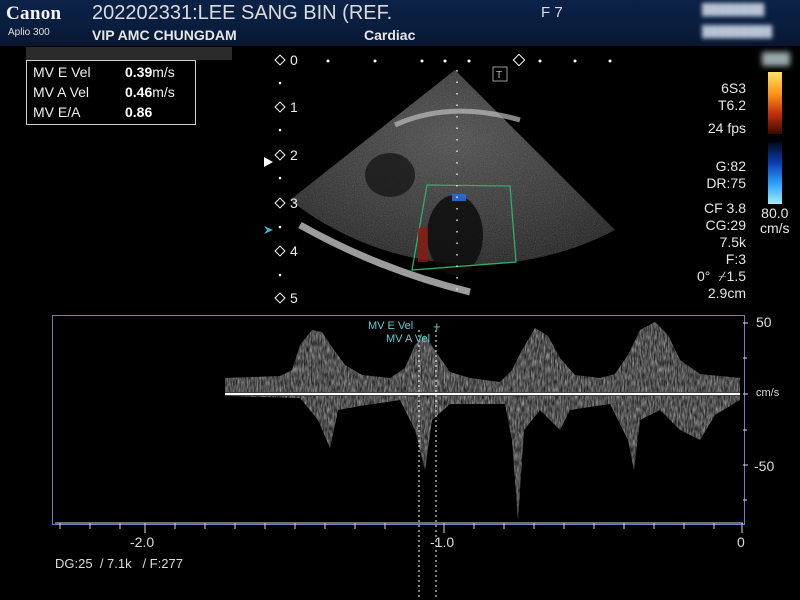 Image resolution: width=800 pixels, height=600 pixels. I want to click on annotation-a-vel: MV A Vel, so click(408, 339).